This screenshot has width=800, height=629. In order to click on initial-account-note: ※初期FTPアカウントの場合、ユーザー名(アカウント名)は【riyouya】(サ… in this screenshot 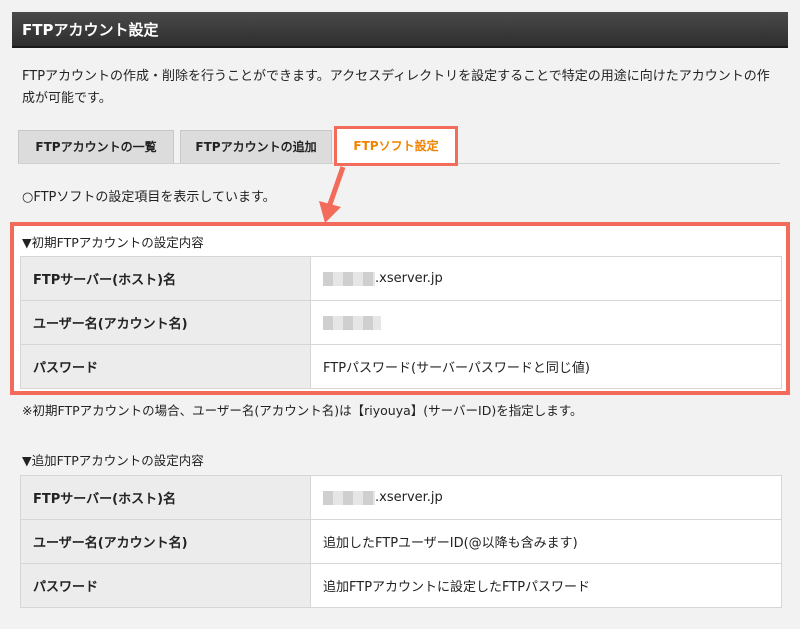, I will do `click(302, 410)`.